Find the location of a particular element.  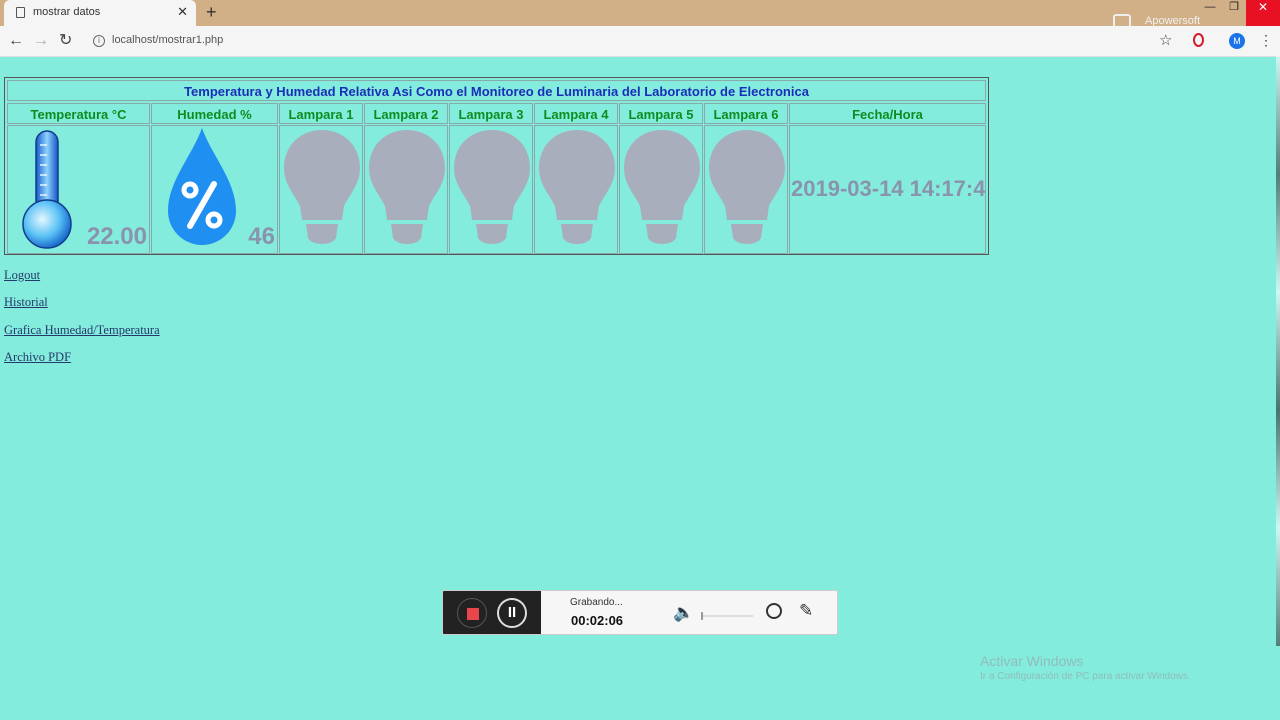

reload-icon: ↻ is located at coordinates (65, 41).